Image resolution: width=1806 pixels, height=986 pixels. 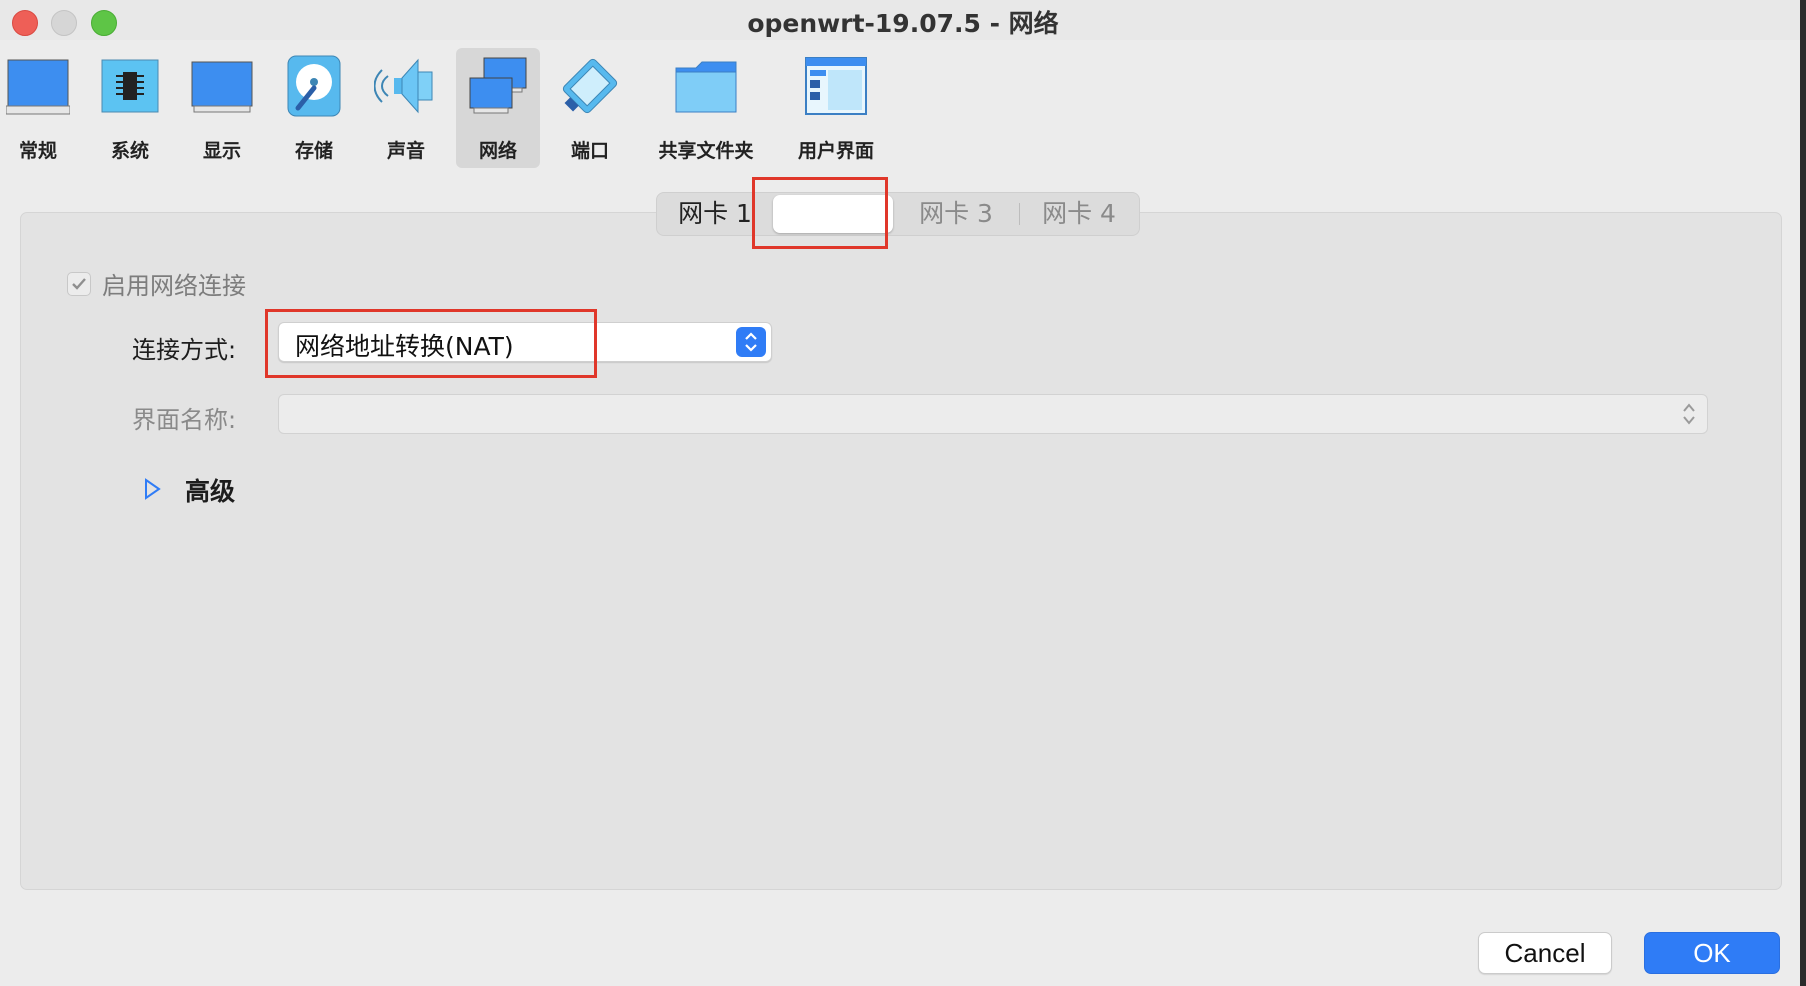 I want to click on toolbar-general: 常规, so click(x=40, y=108).